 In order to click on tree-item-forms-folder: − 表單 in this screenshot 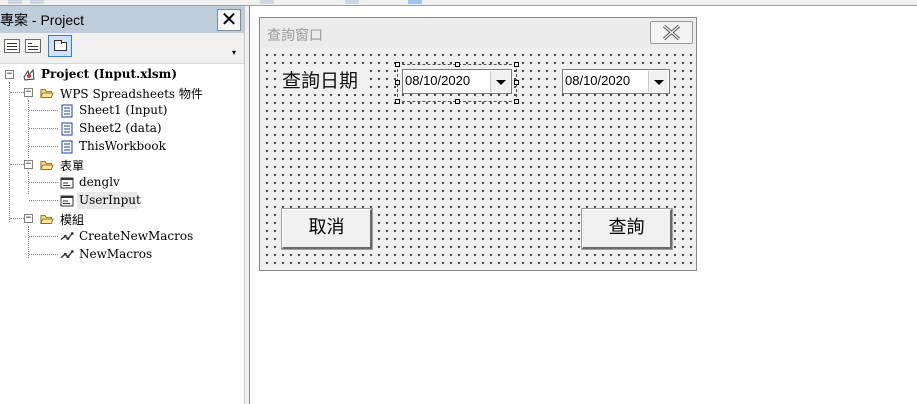, I will do `click(122, 165)`.